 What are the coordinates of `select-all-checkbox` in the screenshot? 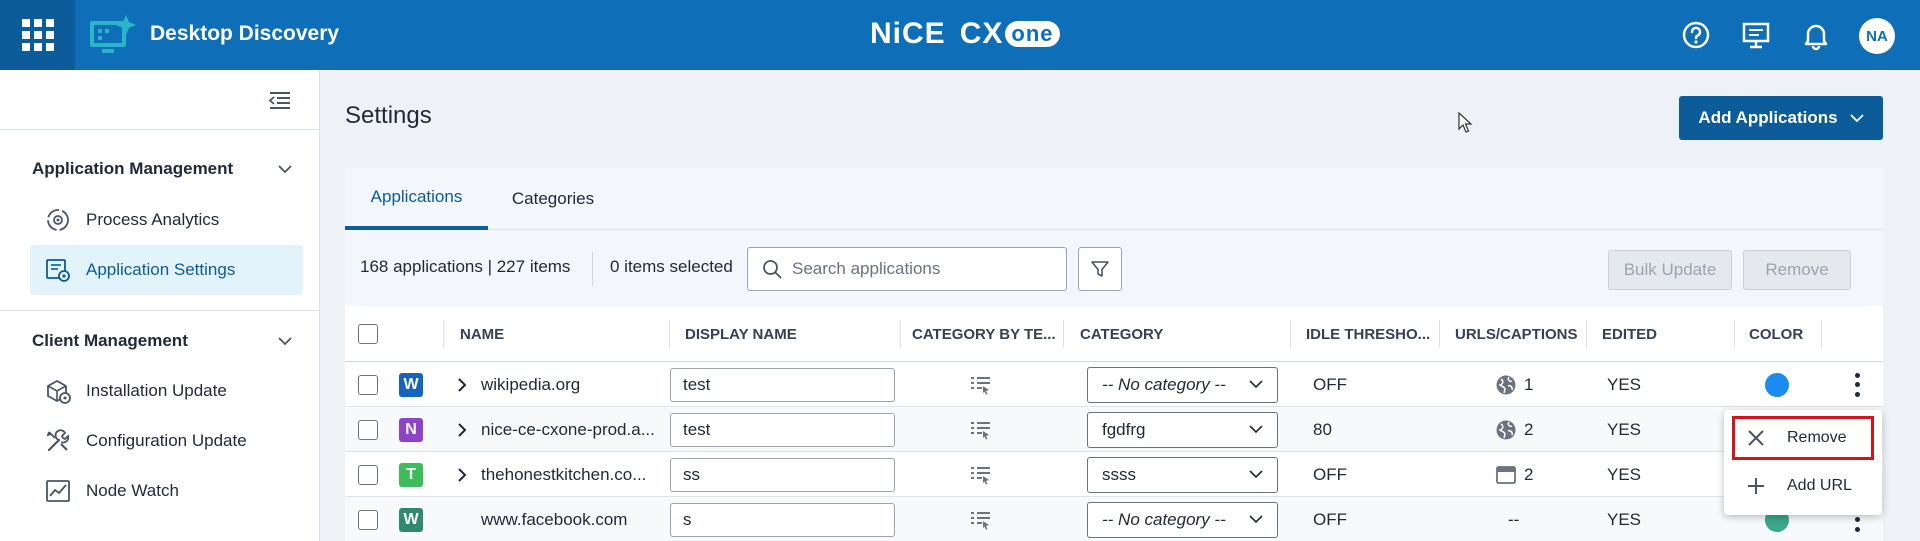 It's located at (368, 334).